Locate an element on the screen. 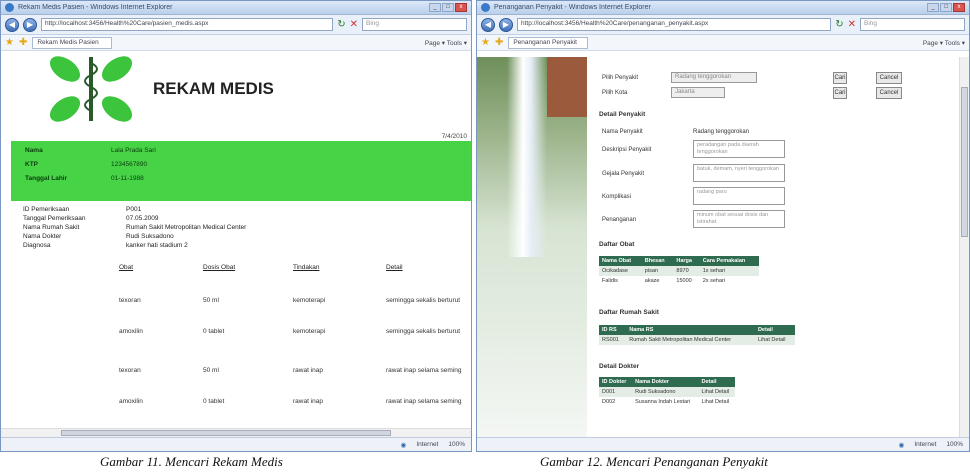  table-row: D002 Susanna Indah Lestari Lihat Detail is located at coordinates (667, 402).